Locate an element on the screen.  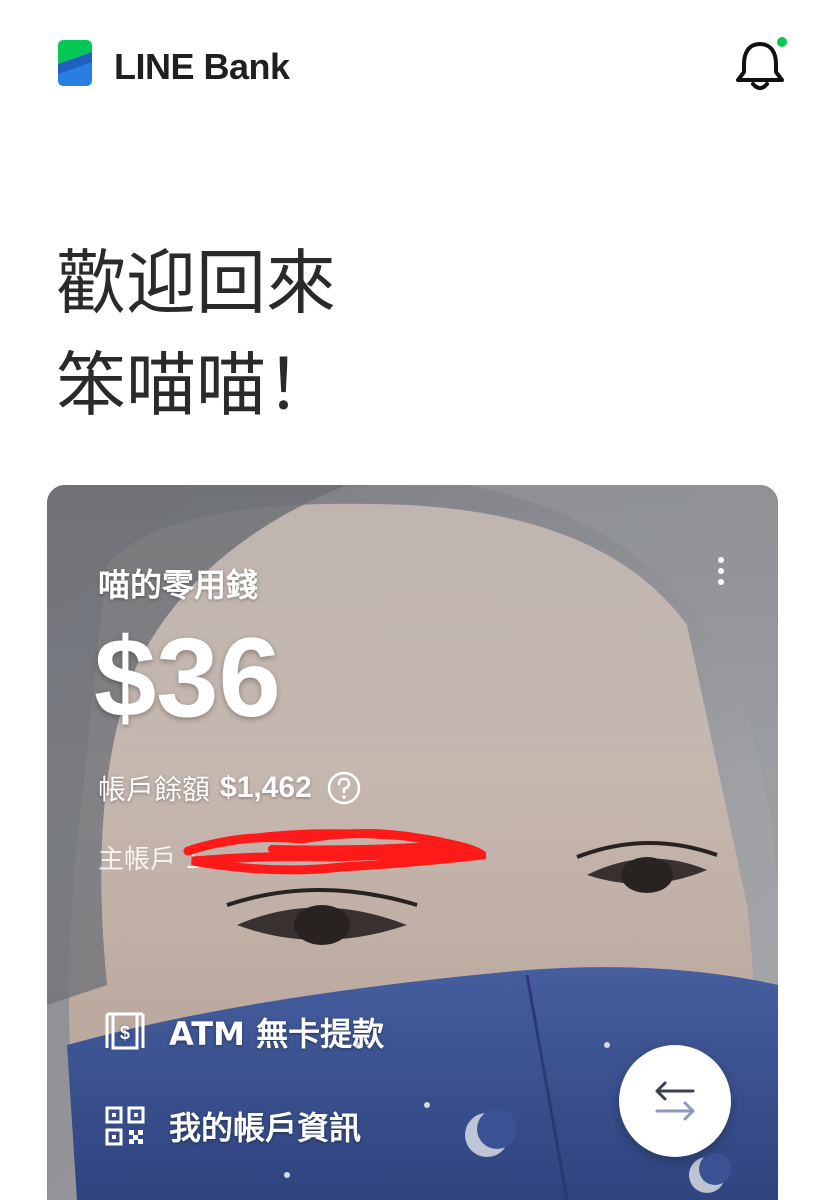
qr-code-icon is located at coordinates (125, 1126).